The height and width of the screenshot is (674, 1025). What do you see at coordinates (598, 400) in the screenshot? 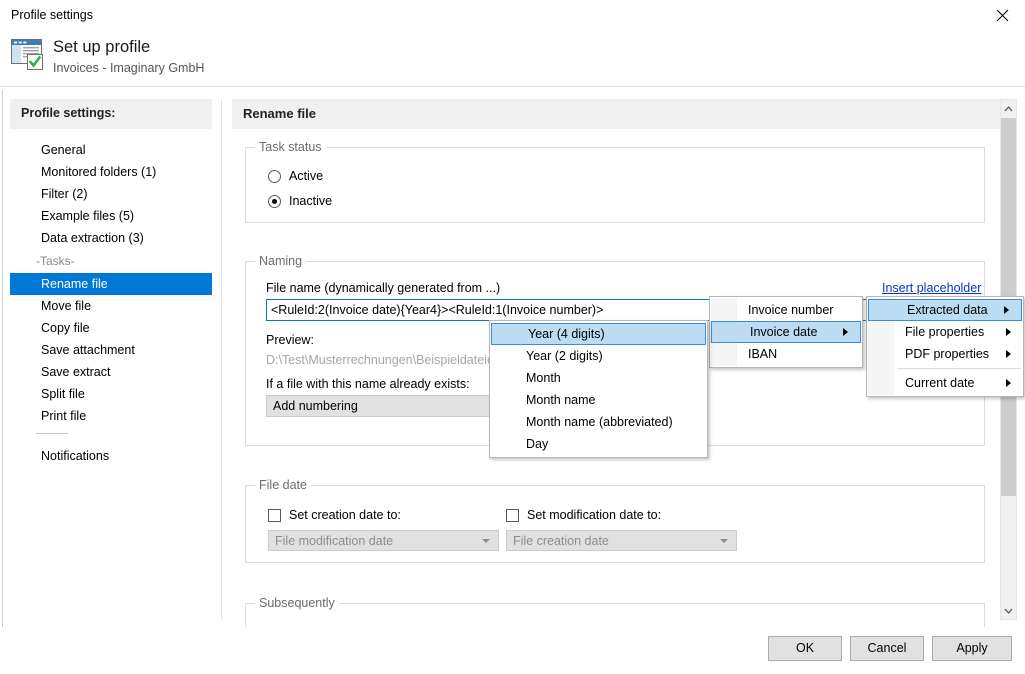
I see `menu-item-month-name: Month name` at bounding box center [598, 400].